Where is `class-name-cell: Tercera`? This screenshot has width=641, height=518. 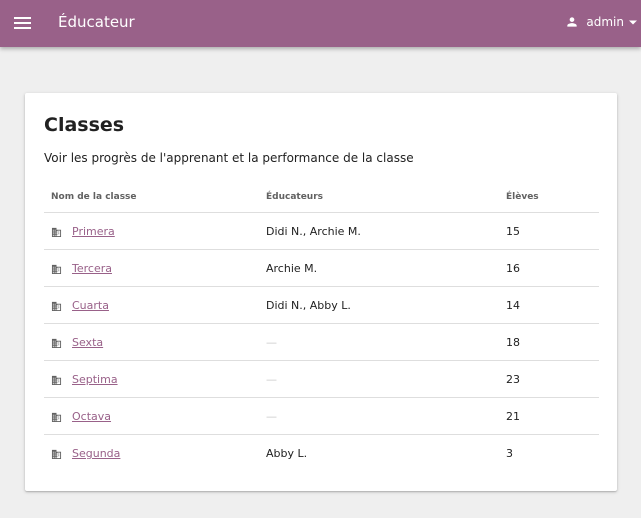 class-name-cell: Tercera is located at coordinates (81, 268).